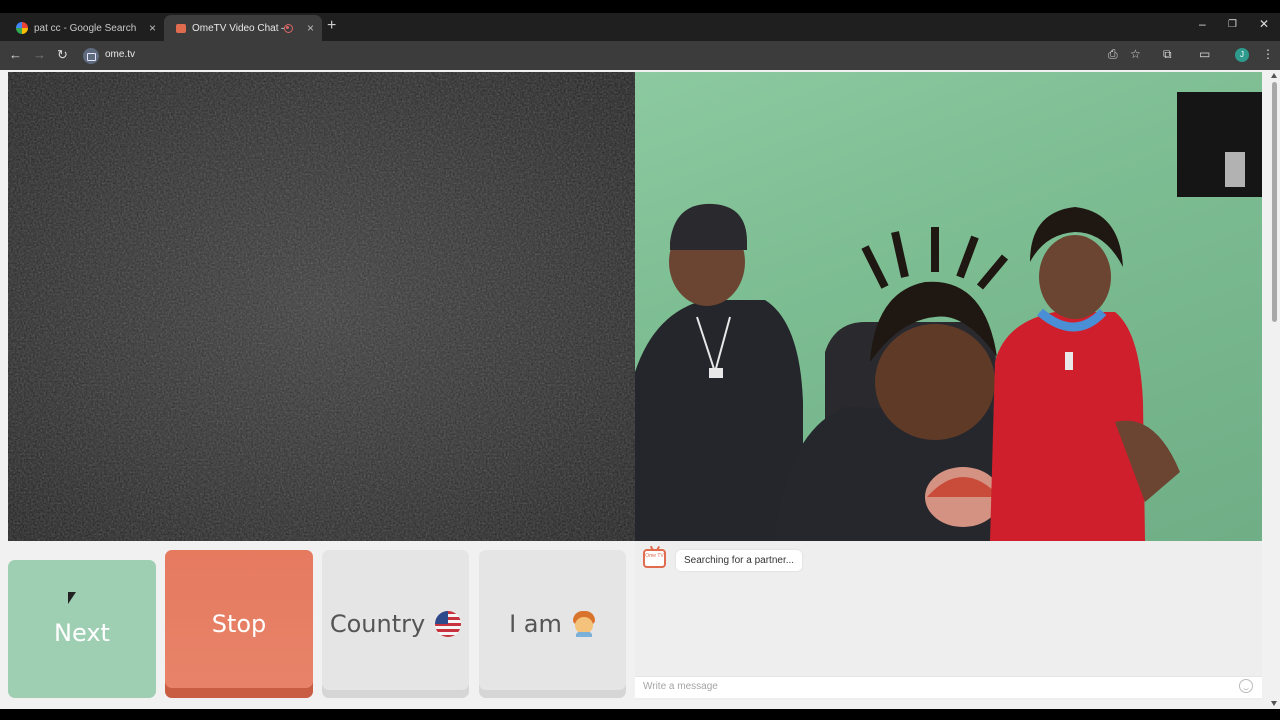 This screenshot has width=1280, height=720. I want to click on i-am-button: I am, so click(552, 624).